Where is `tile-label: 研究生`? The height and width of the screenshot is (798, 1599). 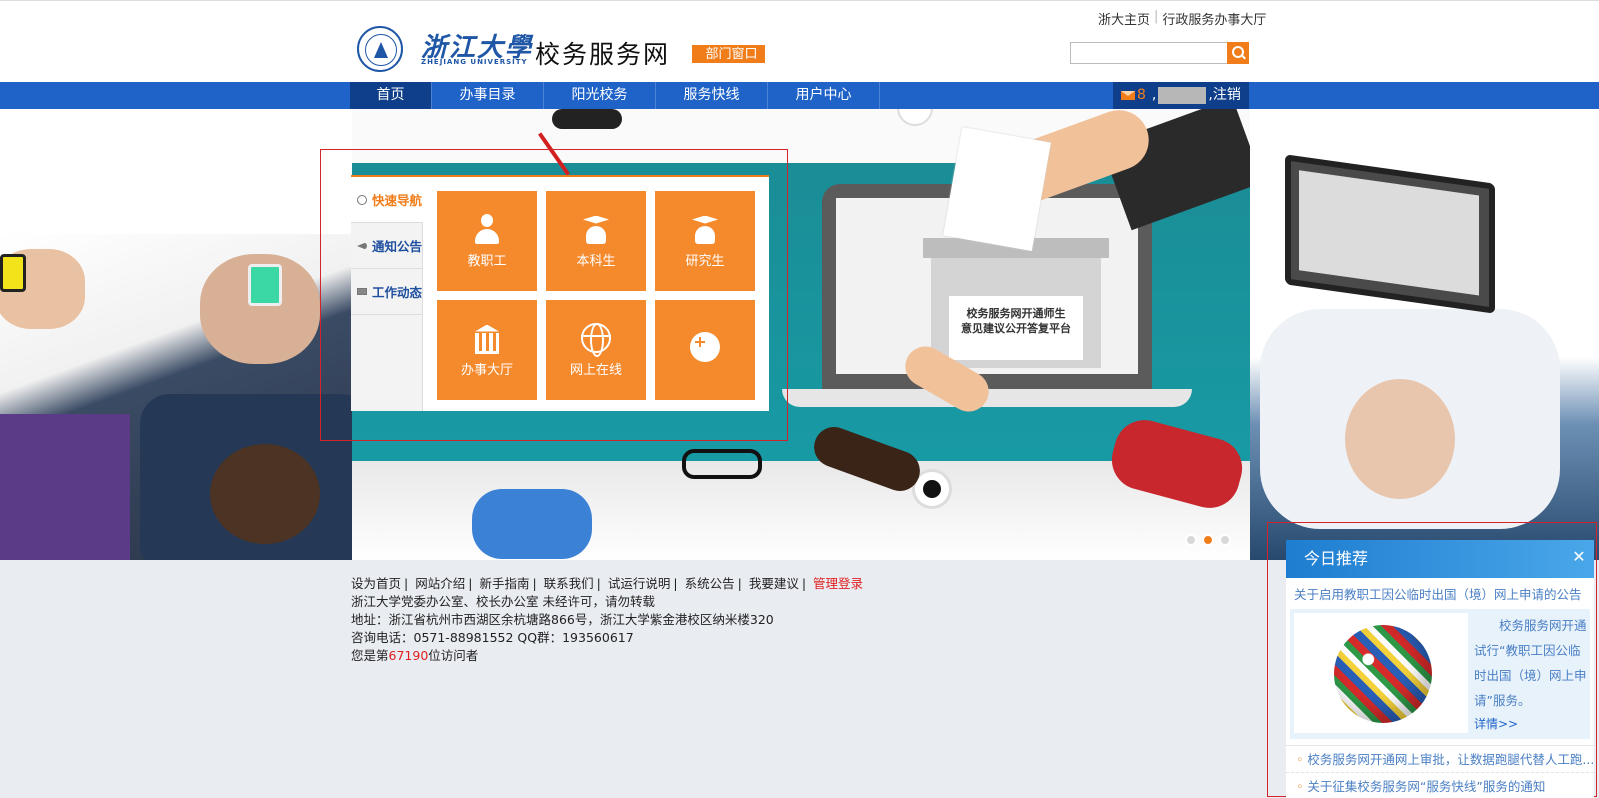
tile-label: 研究生 is located at coordinates (705, 261).